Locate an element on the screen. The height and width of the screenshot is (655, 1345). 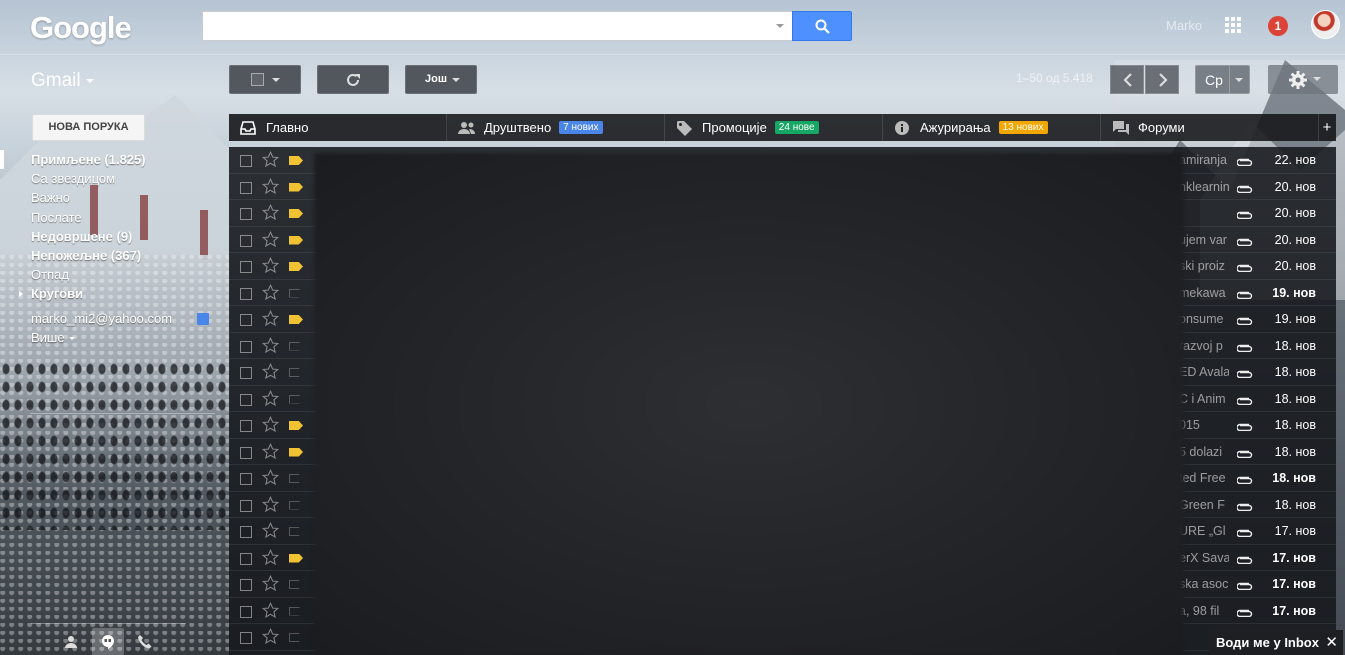
sidebar-item-yahoo-label: marko_mi2@yahoo.com is located at coordinates (114, 318).